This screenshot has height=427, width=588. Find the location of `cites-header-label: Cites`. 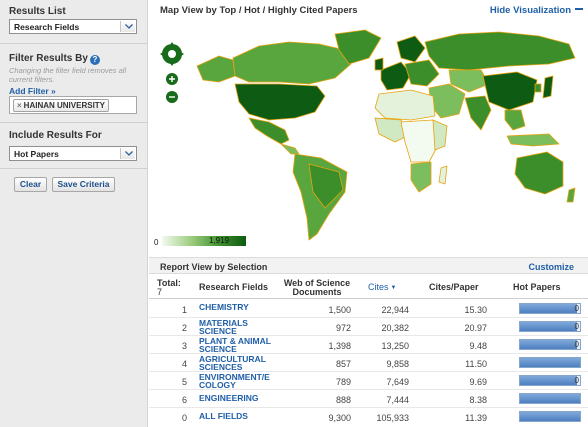

cites-header-label: Cites is located at coordinates (378, 287).